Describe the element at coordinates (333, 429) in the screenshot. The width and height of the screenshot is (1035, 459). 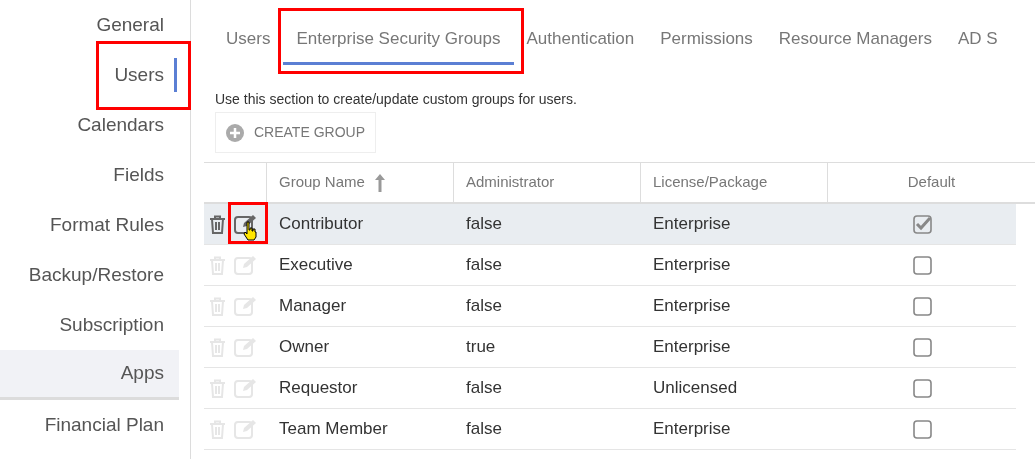
I see `table-cell-text: Team Member` at that location.